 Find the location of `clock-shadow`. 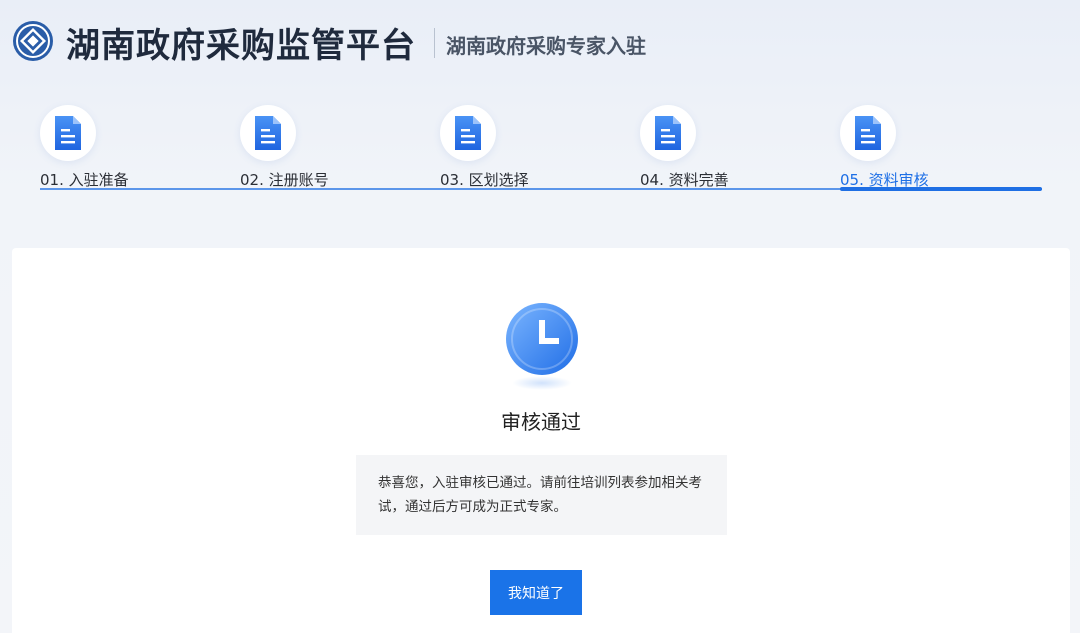

clock-shadow is located at coordinates (542, 383).